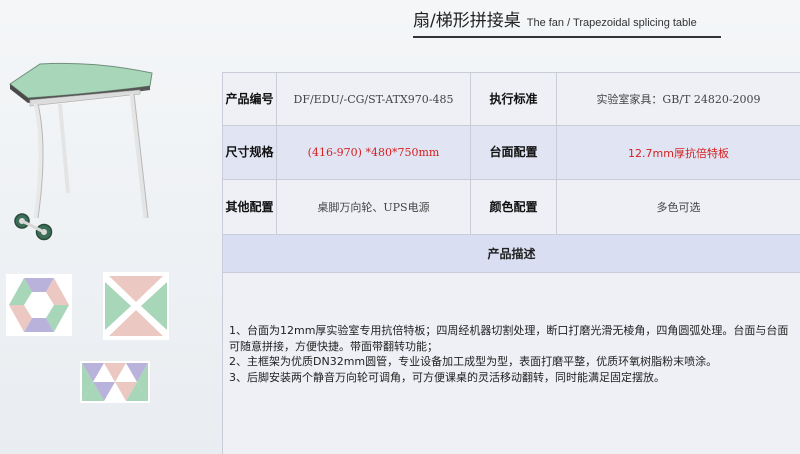 Image resolution: width=800 pixels, height=454 pixels. I want to click on value-product-code: DF/EDU/-CG/ST-ATX970-485, so click(374, 99).